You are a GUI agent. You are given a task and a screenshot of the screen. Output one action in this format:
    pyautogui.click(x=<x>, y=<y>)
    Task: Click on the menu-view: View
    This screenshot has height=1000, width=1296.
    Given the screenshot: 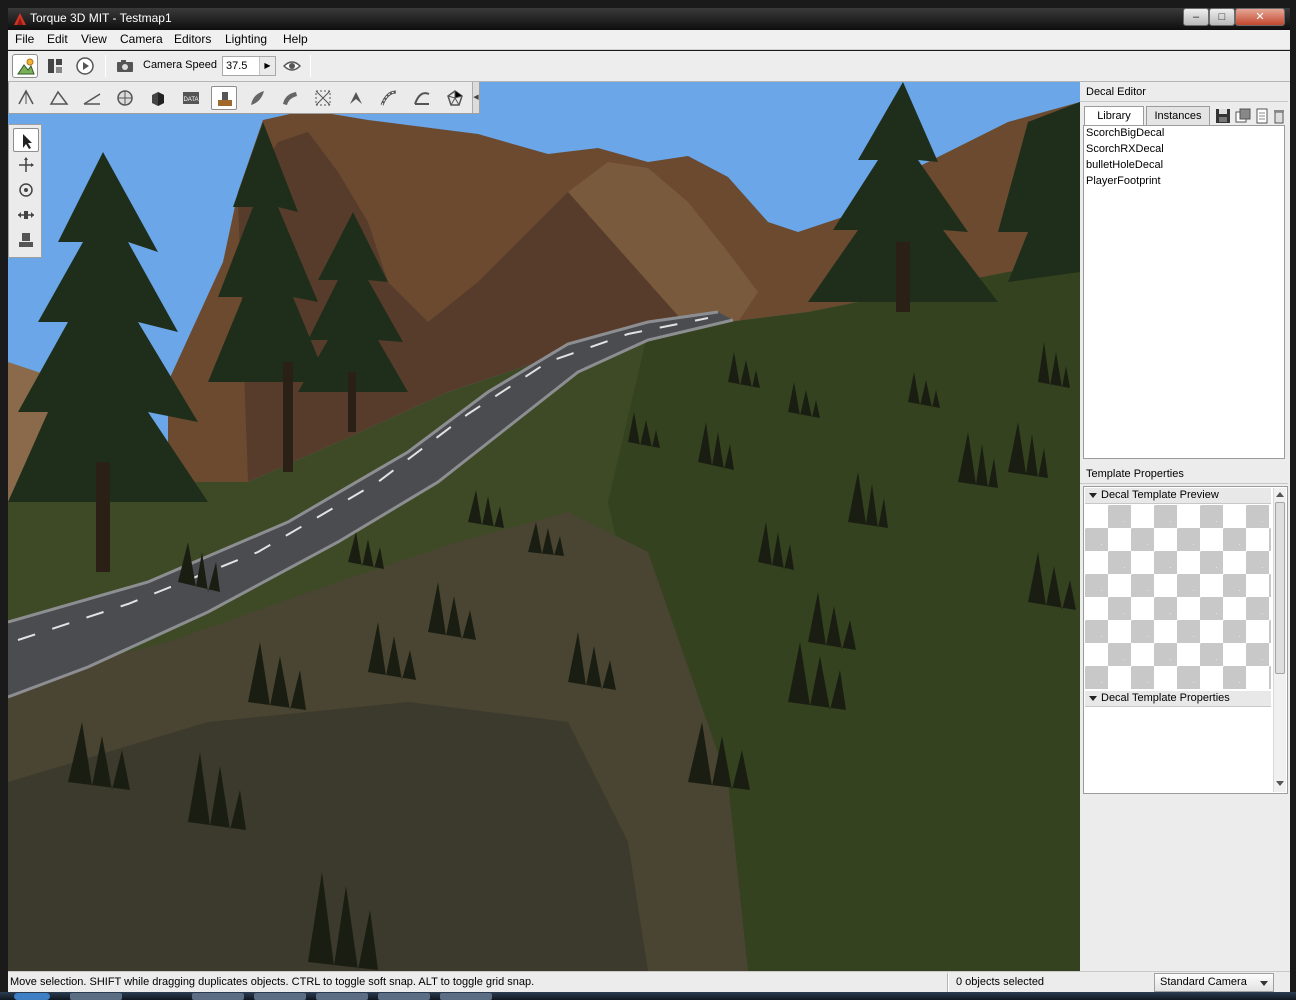 What is the action you would take?
    pyautogui.click(x=94, y=39)
    